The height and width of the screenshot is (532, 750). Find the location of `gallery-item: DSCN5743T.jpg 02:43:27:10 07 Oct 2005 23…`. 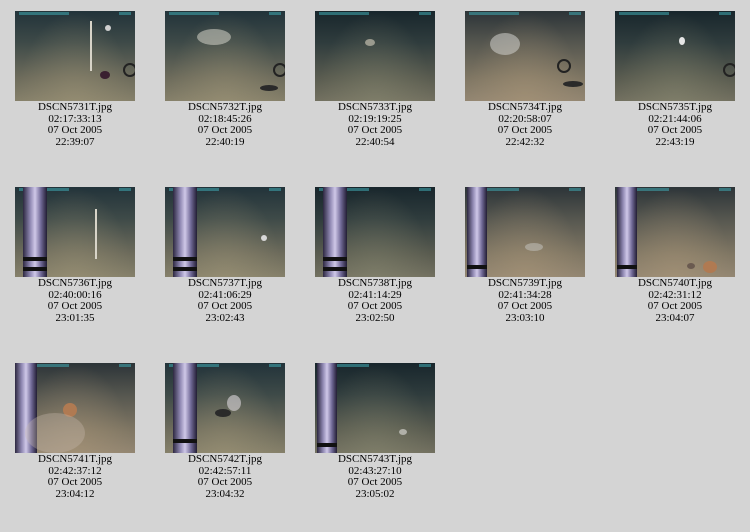

gallery-item: DSCN5743T.jpg 02:43:27:10 07 Oct 2005 23… is located at coordinates (375, 431).